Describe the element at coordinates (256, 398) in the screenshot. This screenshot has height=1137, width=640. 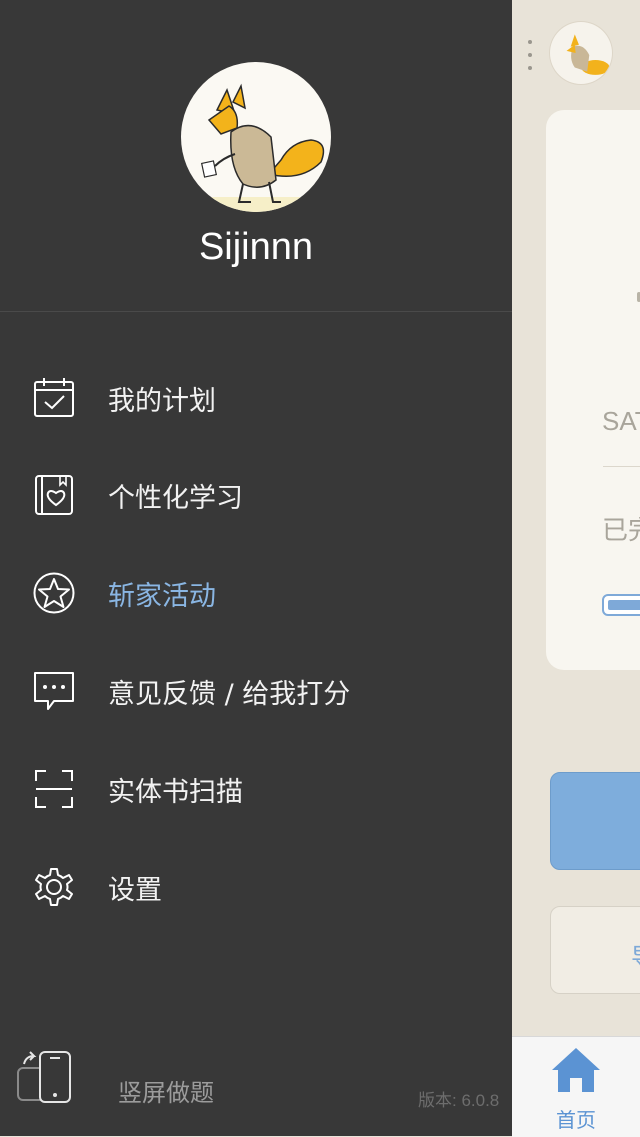
I see `menu-item-my-plan: 我的计划` at that location.